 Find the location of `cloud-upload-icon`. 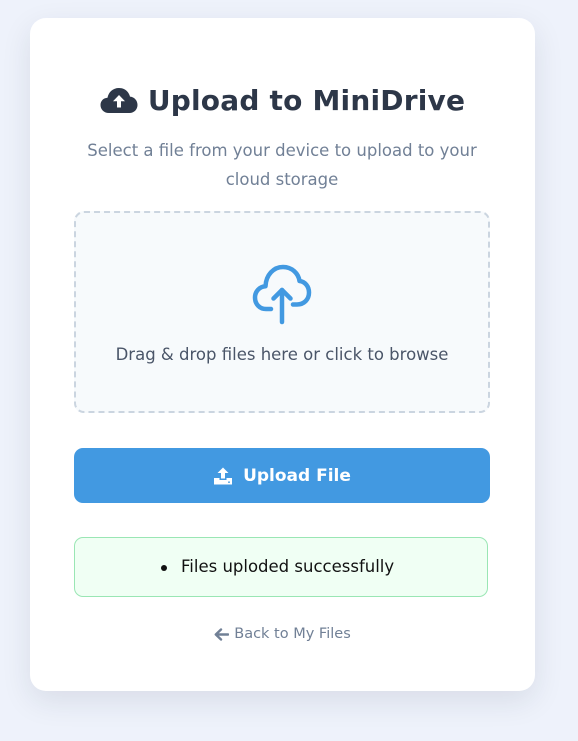

cloud-upload-icon is located at coordinates (119, 100).